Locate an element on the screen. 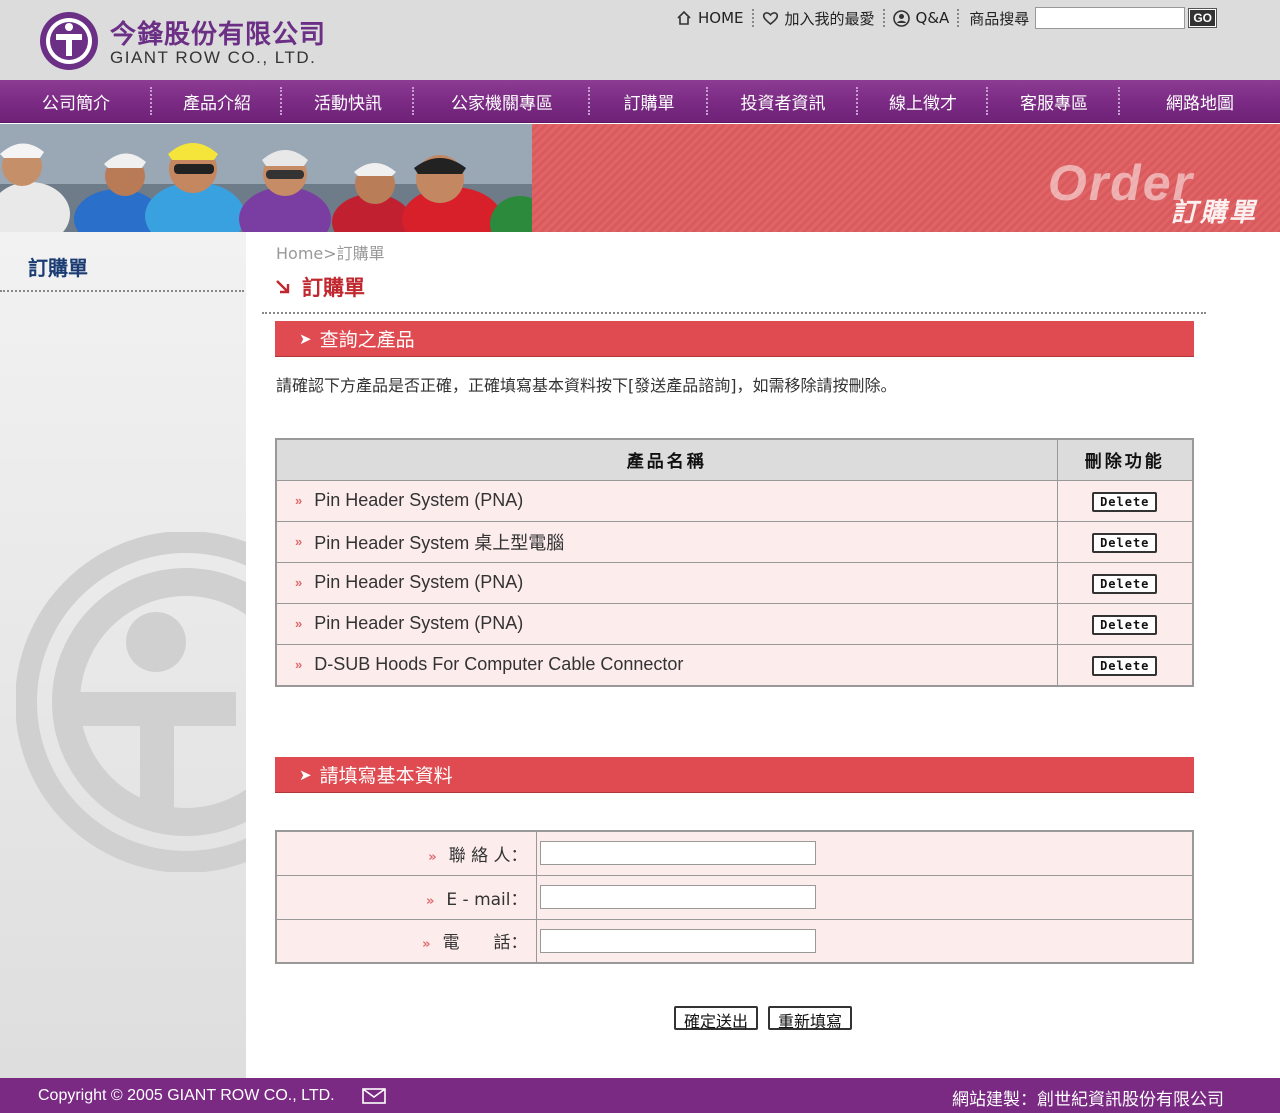 This screenshot has width=1280, height=1113. contact-name-field is located at coordinates (677, 853).